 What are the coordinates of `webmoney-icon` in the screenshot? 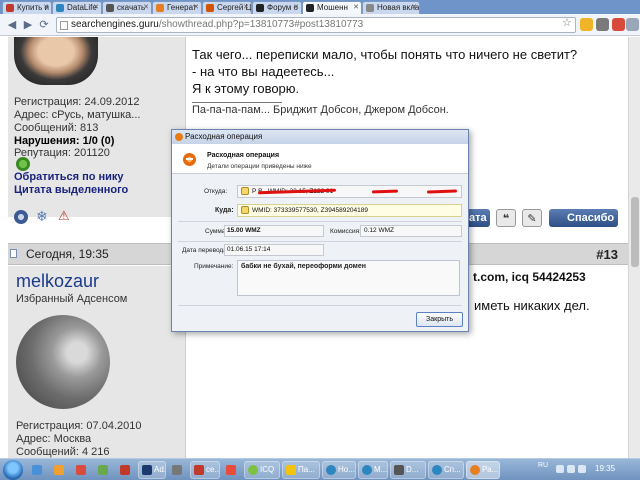 It's located at (179, 137).